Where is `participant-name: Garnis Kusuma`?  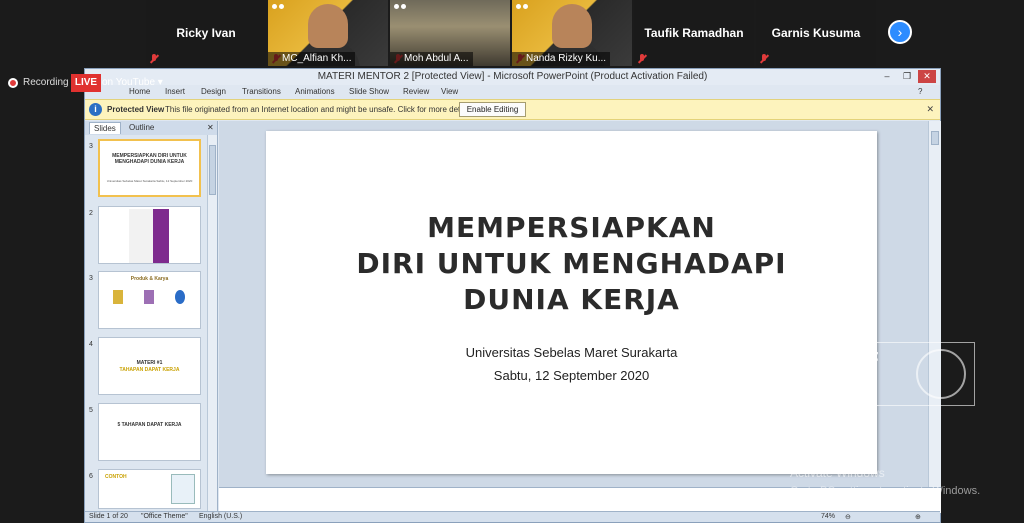
participant-name: Garnis Kusuma is located at coordinates (816, 33).